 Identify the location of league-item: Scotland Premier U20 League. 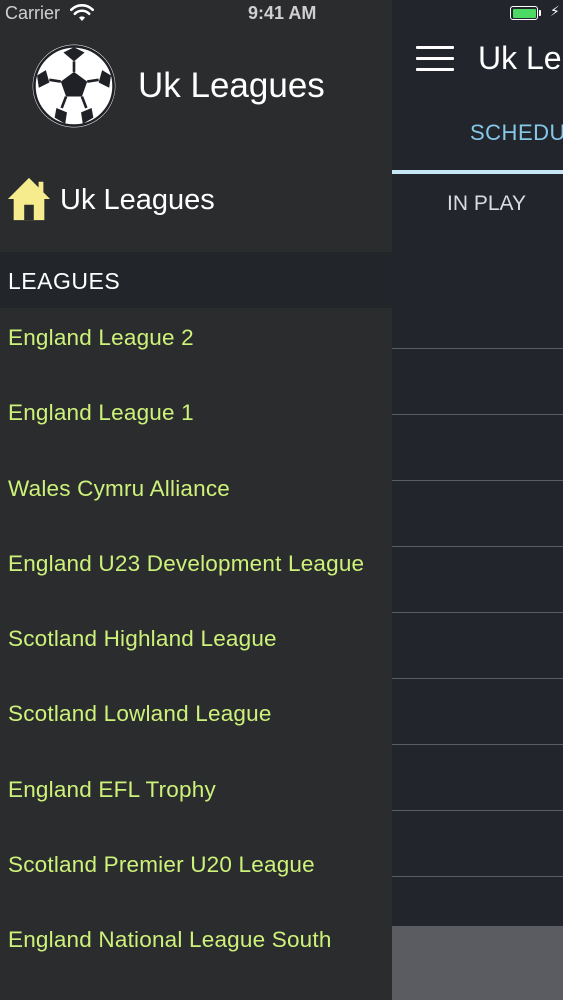
(196, 869).